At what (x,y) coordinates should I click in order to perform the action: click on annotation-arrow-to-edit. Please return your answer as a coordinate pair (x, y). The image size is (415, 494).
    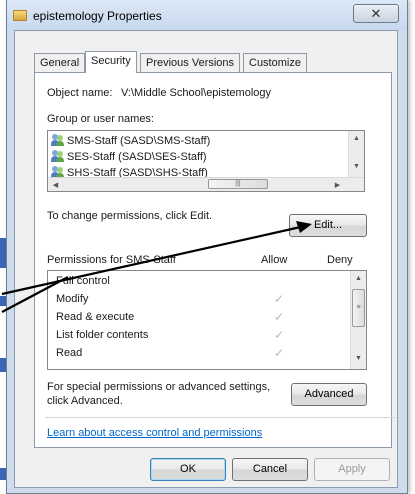
    Looking at the image, I should click on (153, 260).